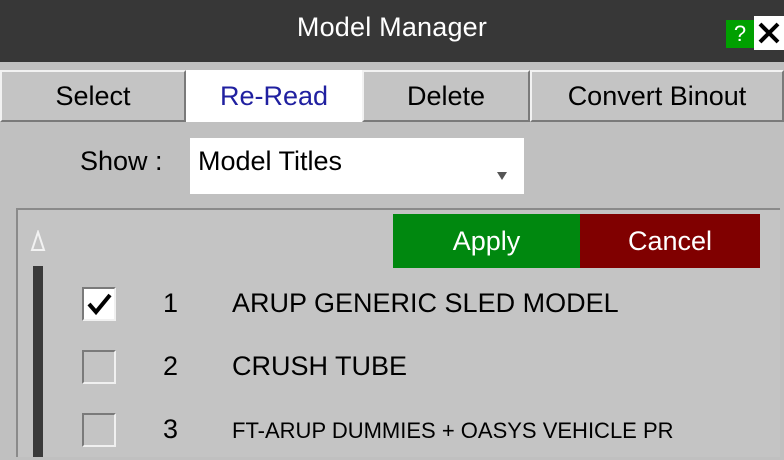  Describe the element at coordinates (274, 96) in the screenshot. I see `re-read-button: Re-Read` at that location.